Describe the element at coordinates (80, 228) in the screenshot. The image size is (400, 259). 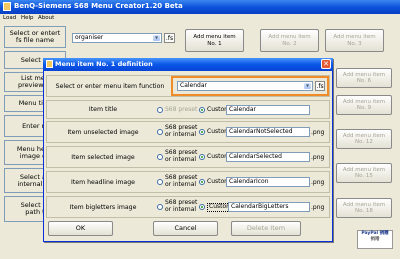
I see `ok-button: OK` at that location.